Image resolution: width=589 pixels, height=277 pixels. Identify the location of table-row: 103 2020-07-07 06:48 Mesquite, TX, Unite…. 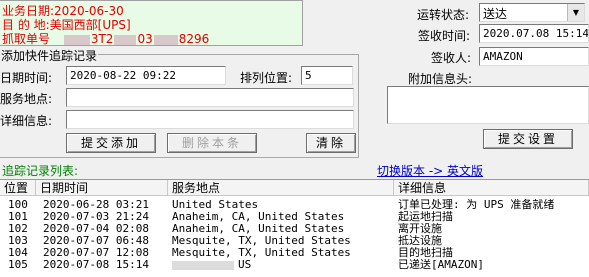
(294, 241).